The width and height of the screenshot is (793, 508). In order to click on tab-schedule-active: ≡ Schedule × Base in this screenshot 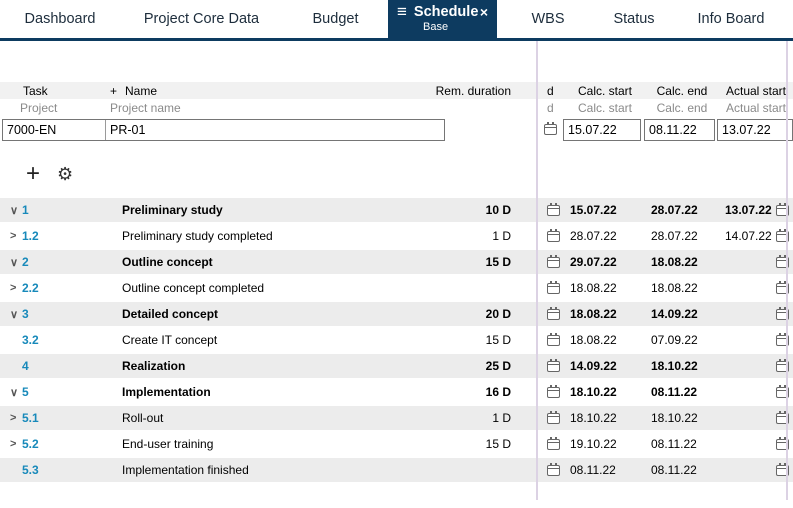, I will do `click(442, 19)`.